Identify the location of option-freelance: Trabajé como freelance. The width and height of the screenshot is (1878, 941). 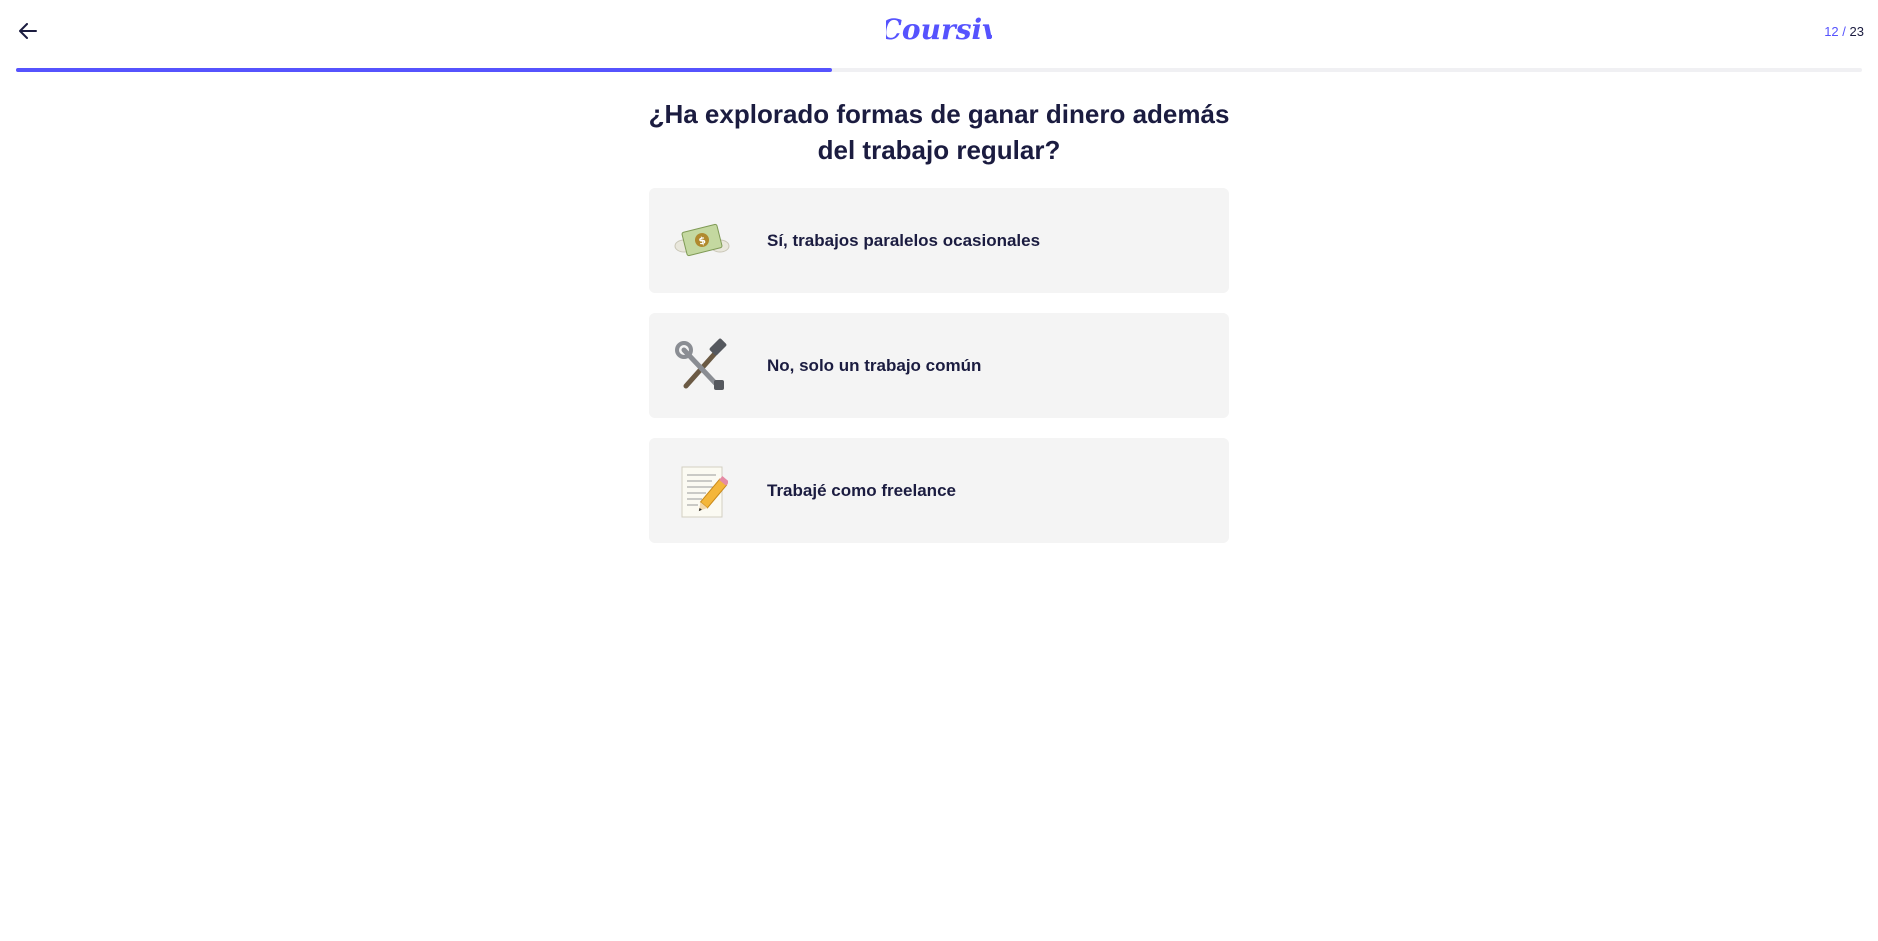
(939, 490).